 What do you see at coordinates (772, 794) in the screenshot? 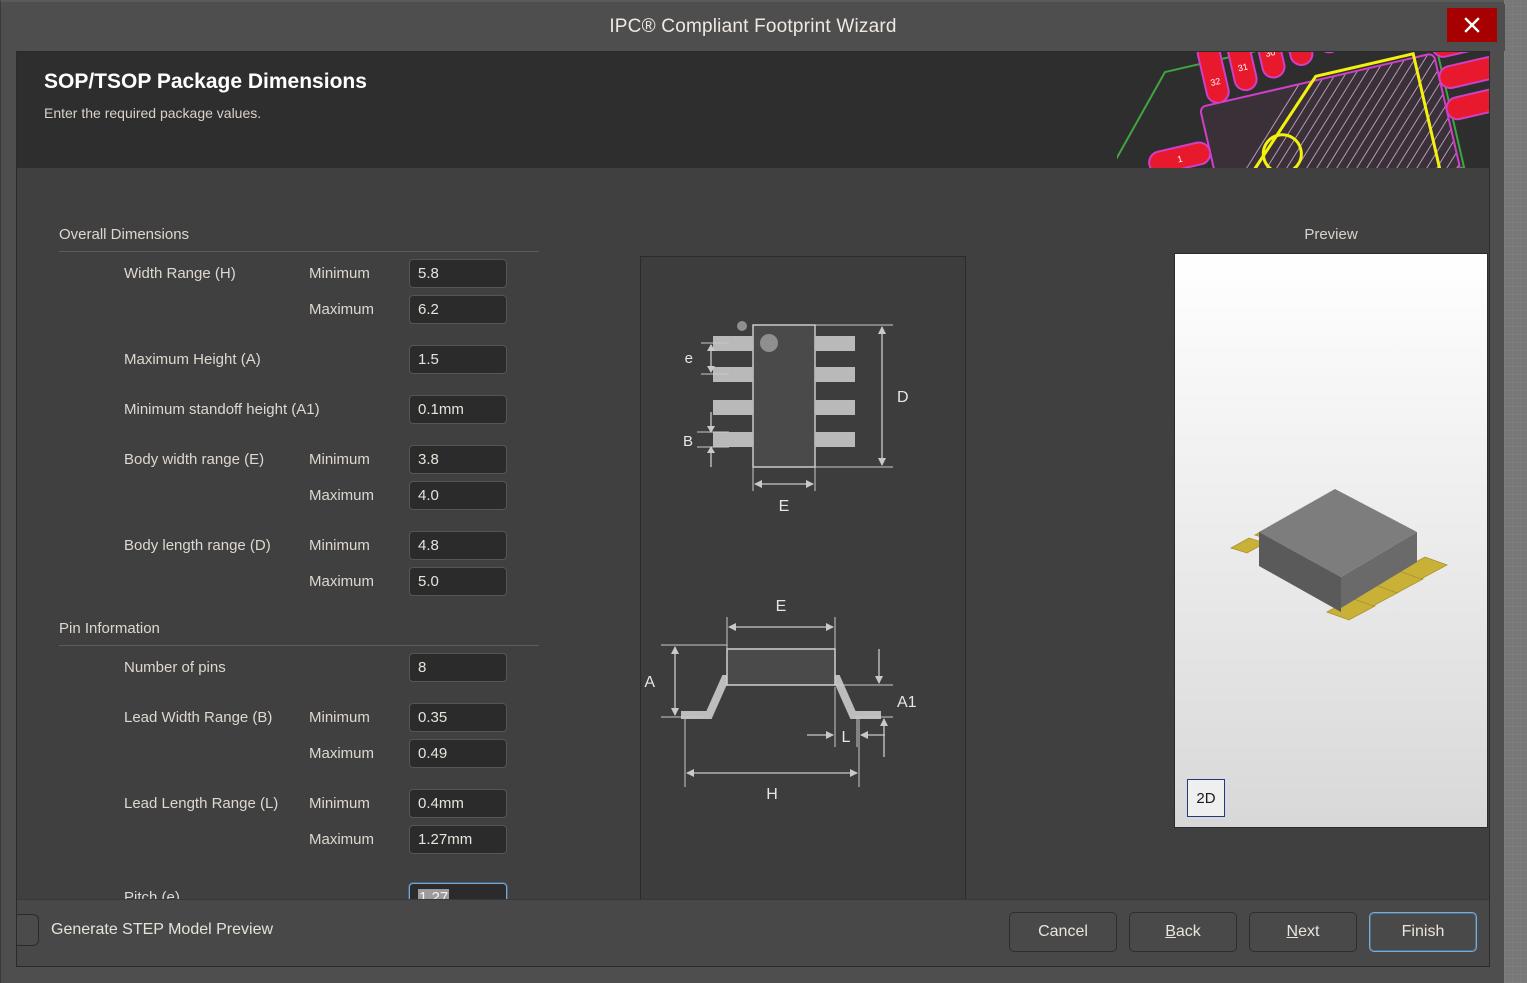
I see `svg-text: H` at bounding box center [772, 794].